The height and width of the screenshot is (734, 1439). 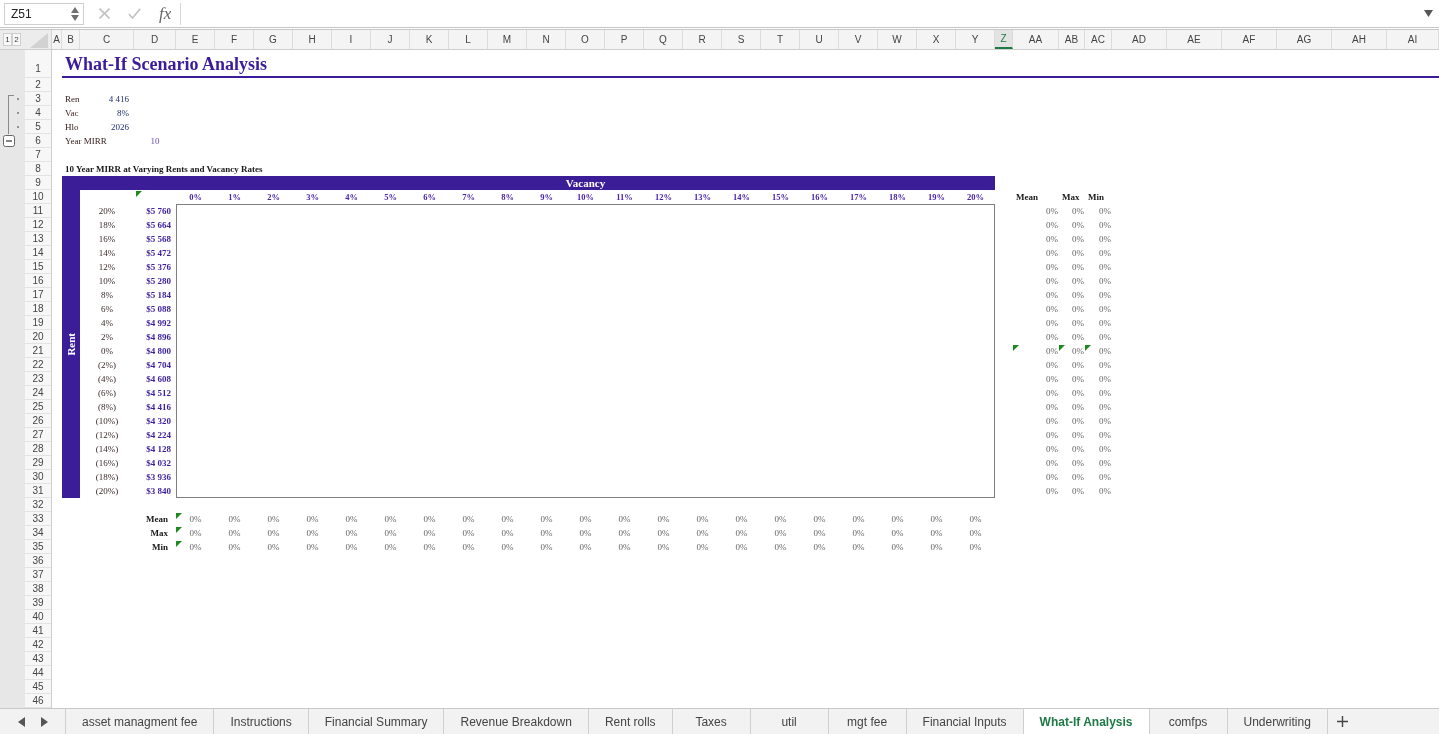 What do you see at coordinates (38, 99) in the screenshot?
I see `row-header: 3` at bounding box center [38, 99].